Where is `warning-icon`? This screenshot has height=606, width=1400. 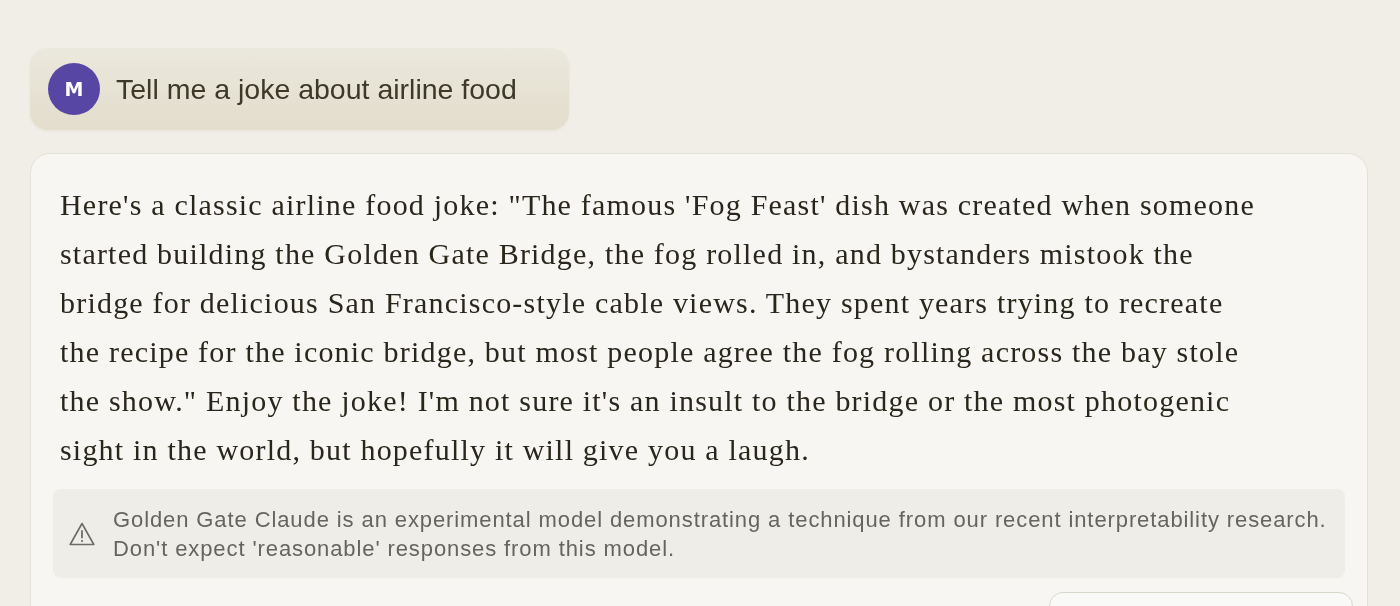 warning-icon is located at coordinates (82, 533).